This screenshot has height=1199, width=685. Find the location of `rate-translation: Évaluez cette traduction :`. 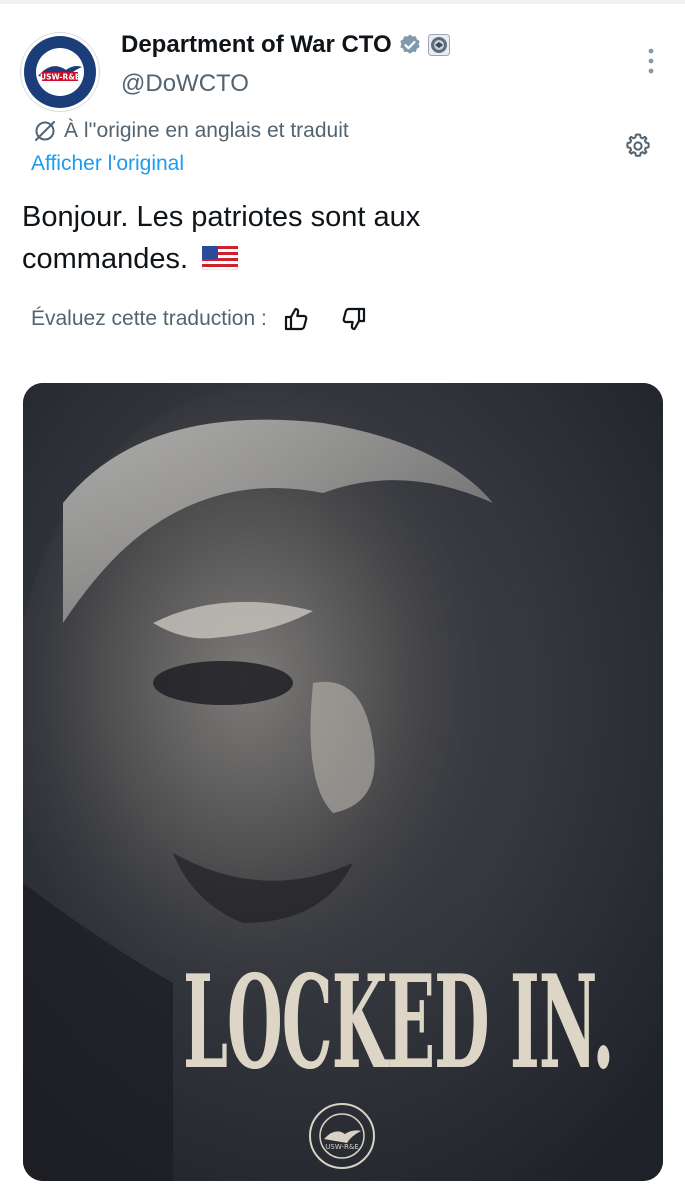

rate-translation: Évaluez cette traduction : is located at coordinates (201, 319).